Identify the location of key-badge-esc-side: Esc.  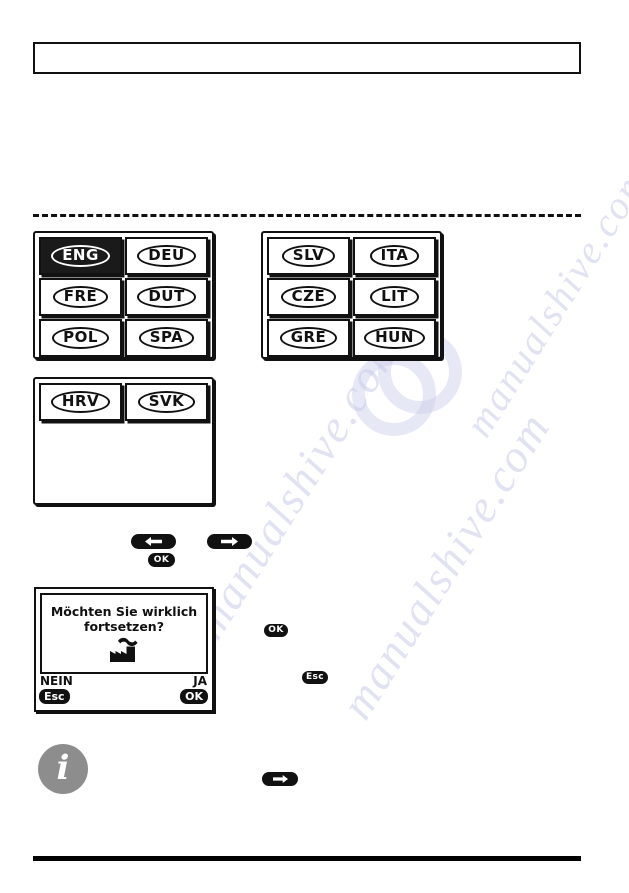
(315, 677).